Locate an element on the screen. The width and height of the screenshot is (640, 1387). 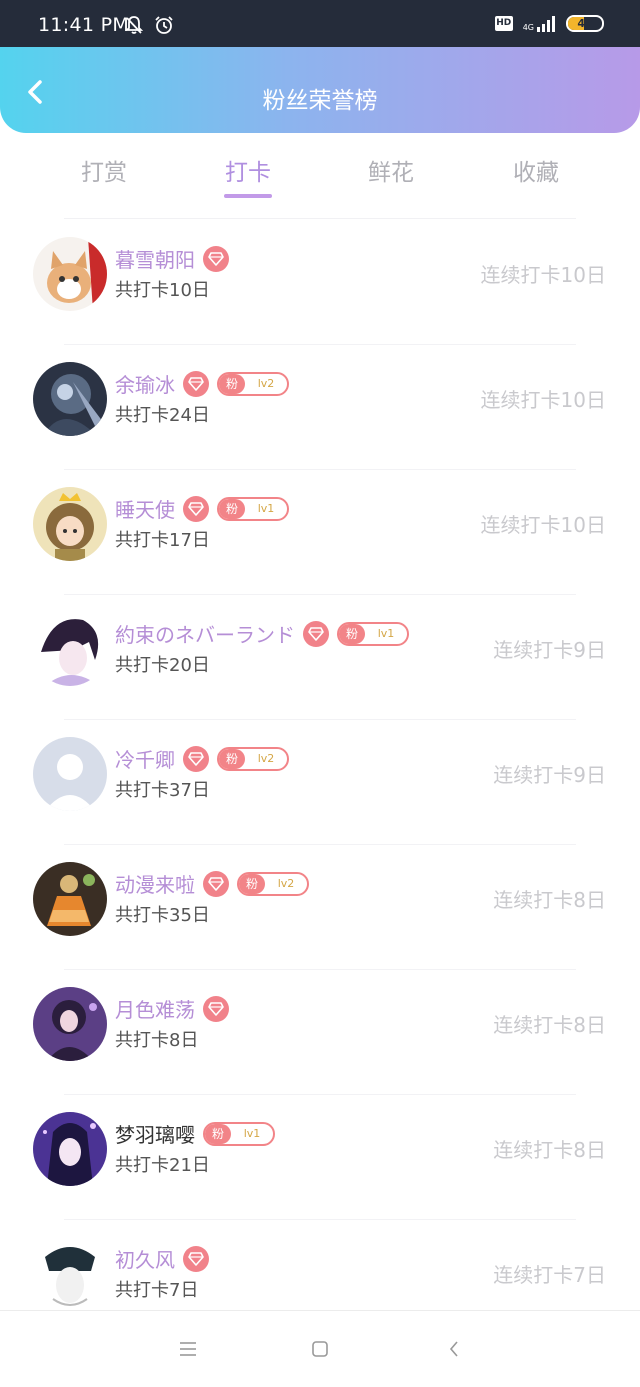
total-checkins: 共打卡10日 is located at coordinates (162, 290).